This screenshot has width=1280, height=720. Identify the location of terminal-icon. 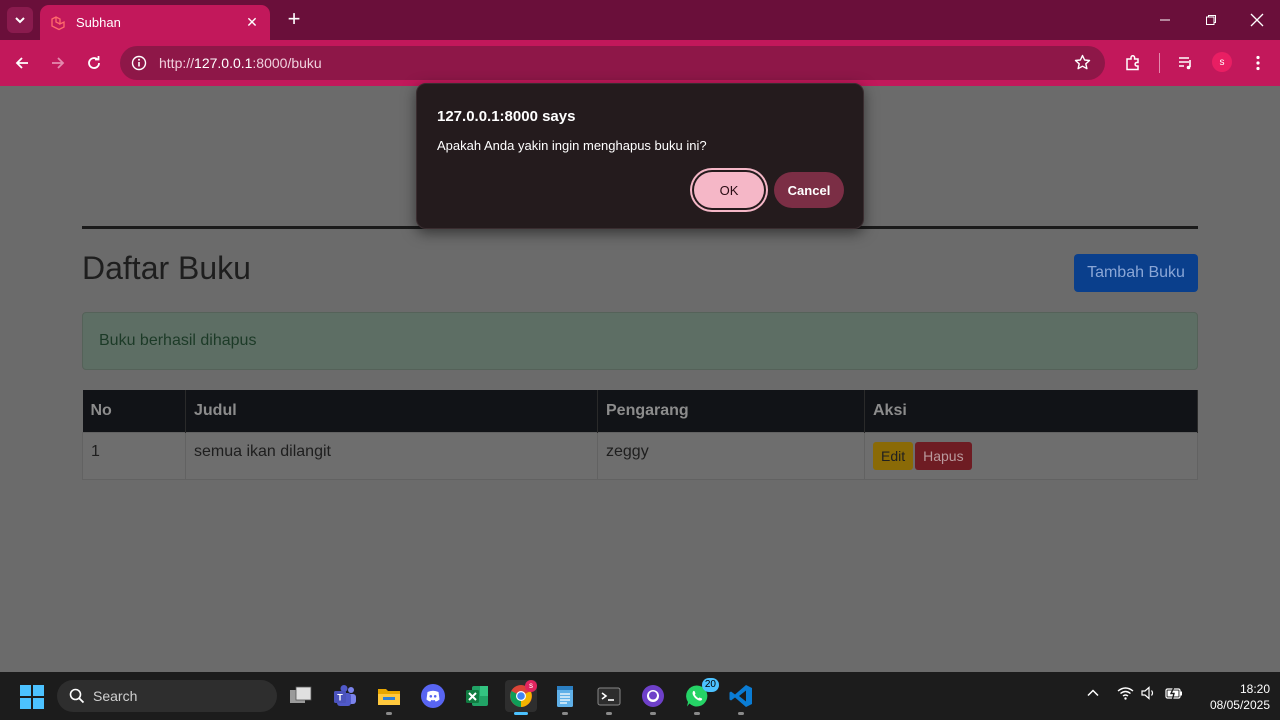
(609, 696).